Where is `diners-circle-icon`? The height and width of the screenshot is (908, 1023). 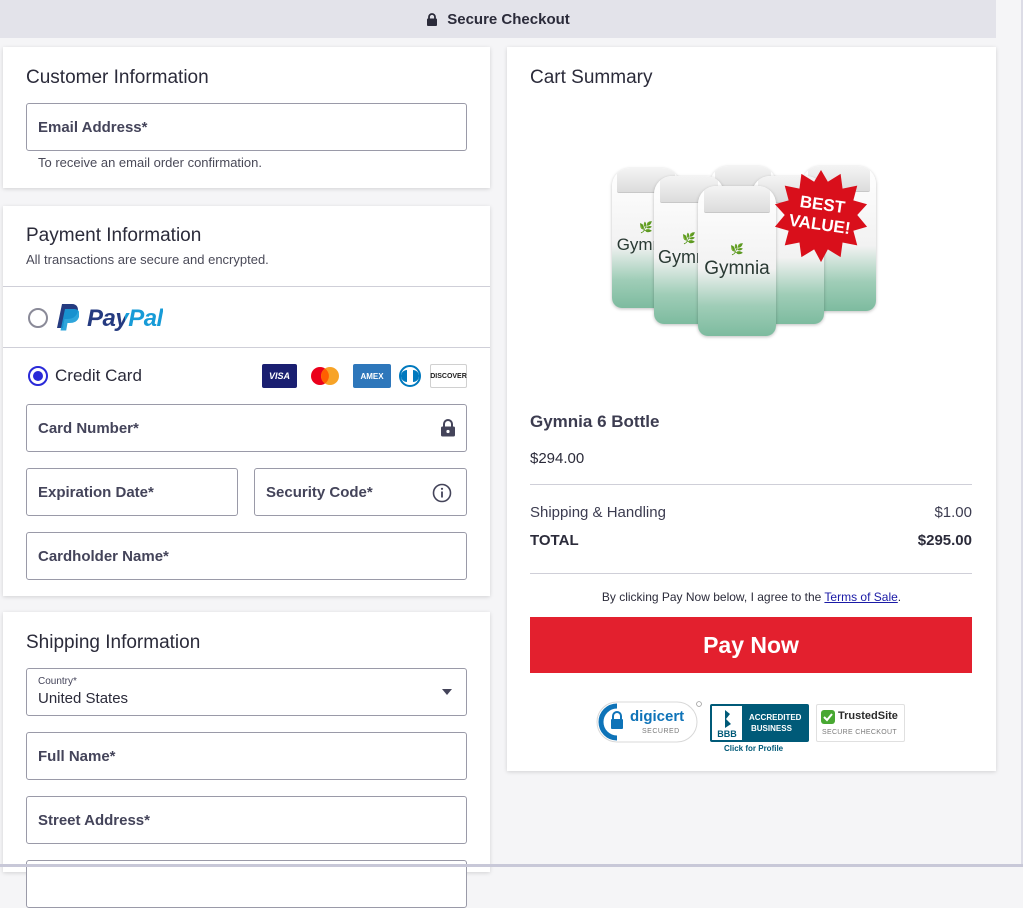 diners-circle-icon is located at coordinates (410, 376).